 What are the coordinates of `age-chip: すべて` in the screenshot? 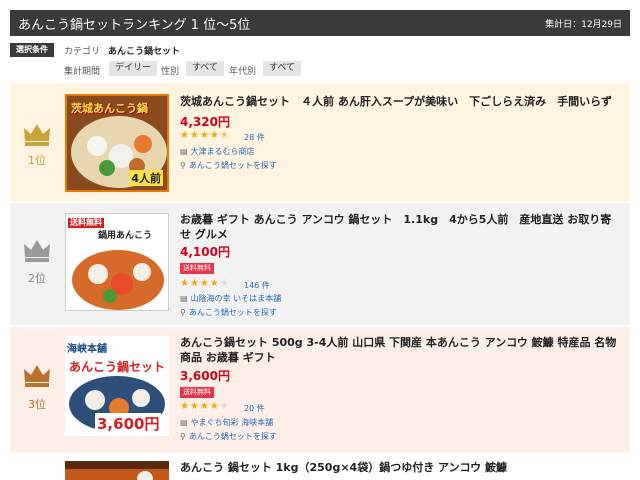 It's located at (282, 68).